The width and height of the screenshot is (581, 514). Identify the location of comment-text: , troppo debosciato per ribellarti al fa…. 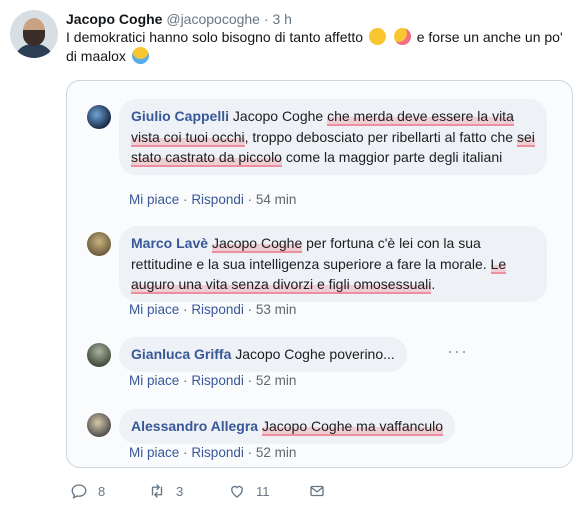
(380, 136).